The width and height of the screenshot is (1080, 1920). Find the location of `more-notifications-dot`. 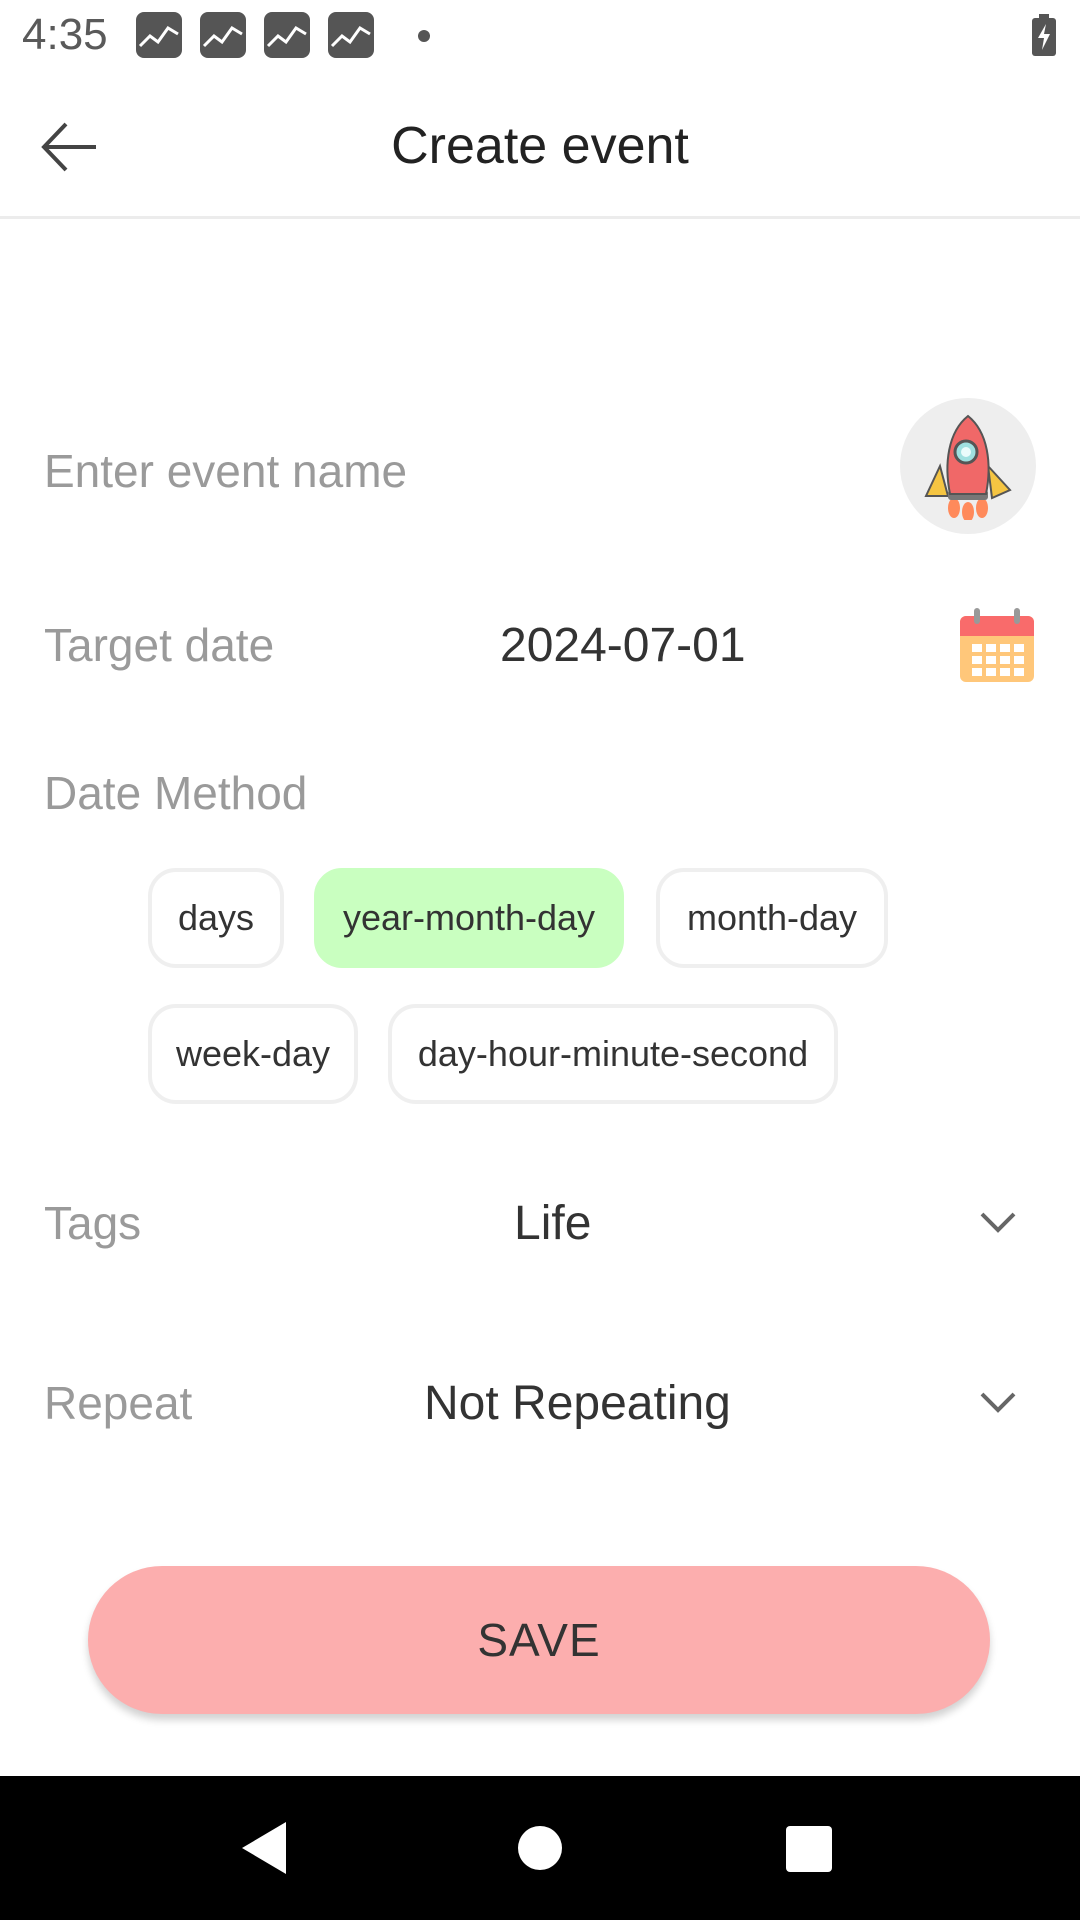

more-notifications-dot is located at coordinates (424, 36).